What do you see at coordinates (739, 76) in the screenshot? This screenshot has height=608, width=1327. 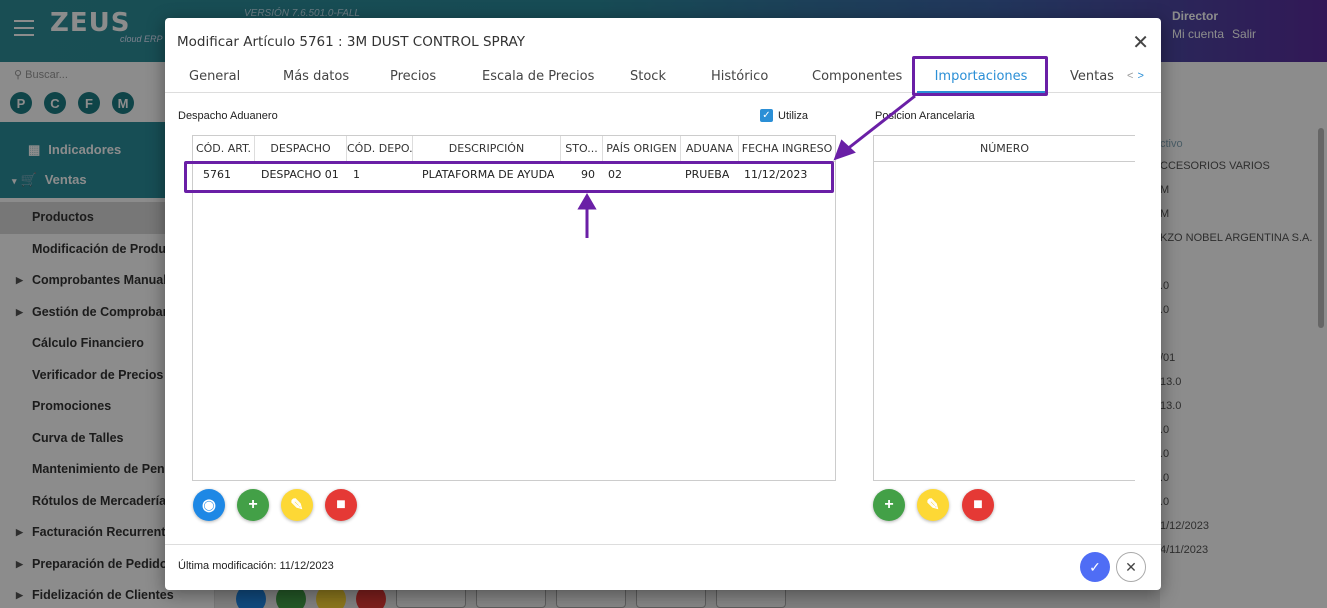 I see `tab-historico: Histórico` at bounding box center [739, 76].